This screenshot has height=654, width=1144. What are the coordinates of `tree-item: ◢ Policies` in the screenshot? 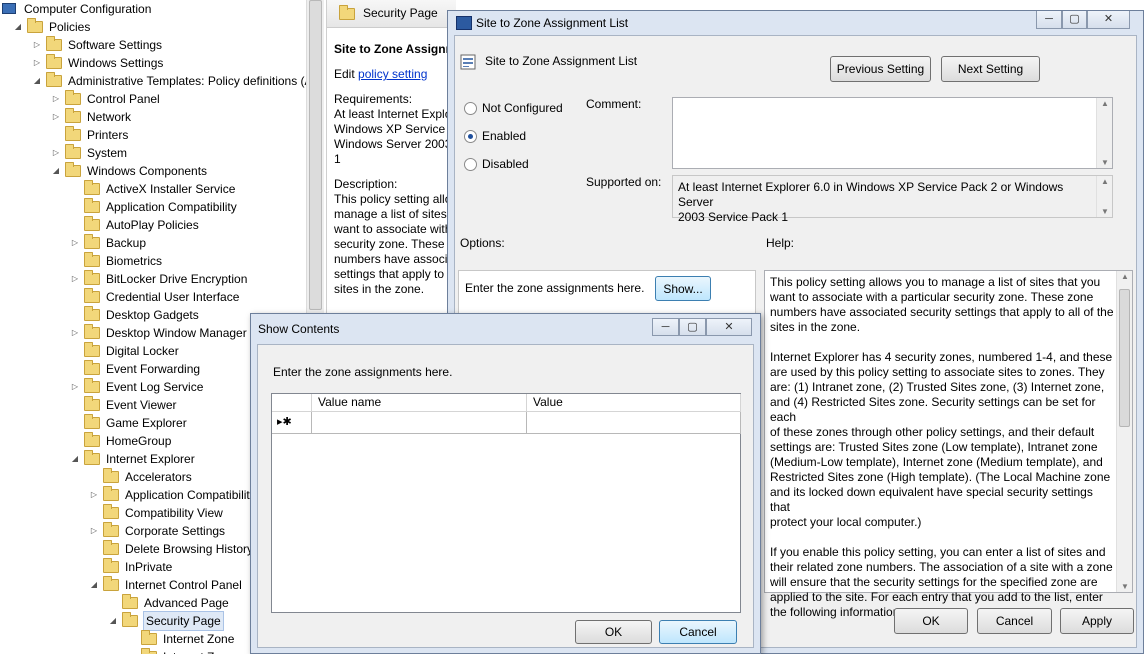 It's located at (153, 27).